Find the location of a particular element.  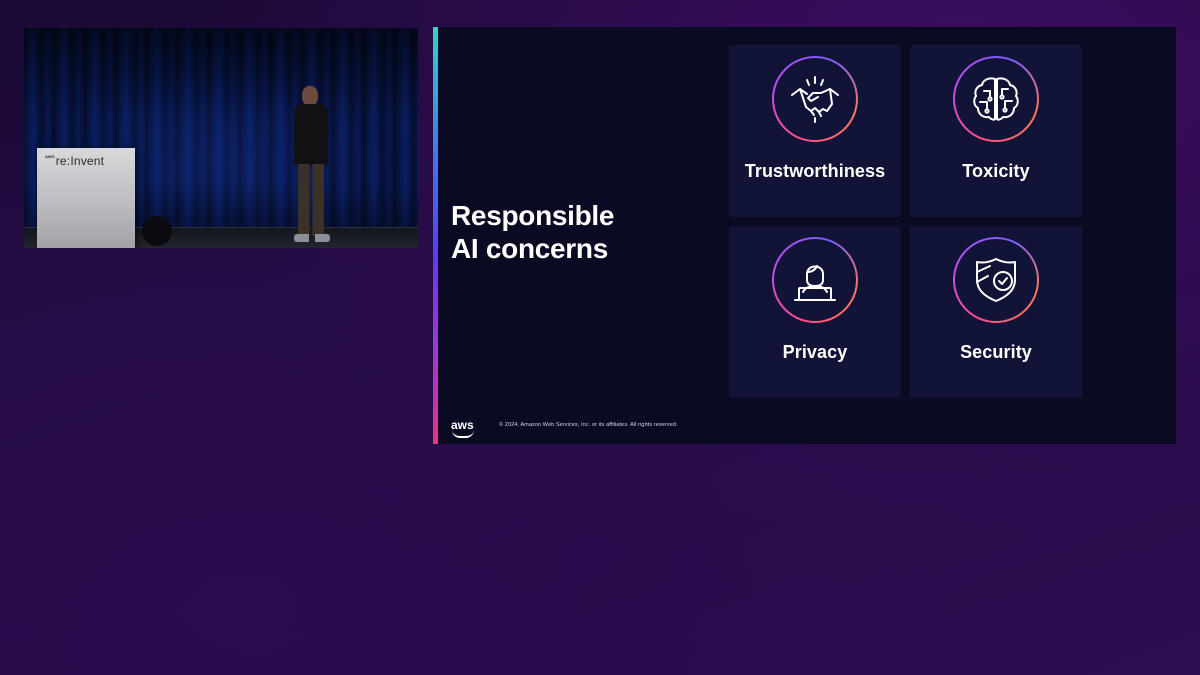

card-label: Security is located at coordinates (996, 352).